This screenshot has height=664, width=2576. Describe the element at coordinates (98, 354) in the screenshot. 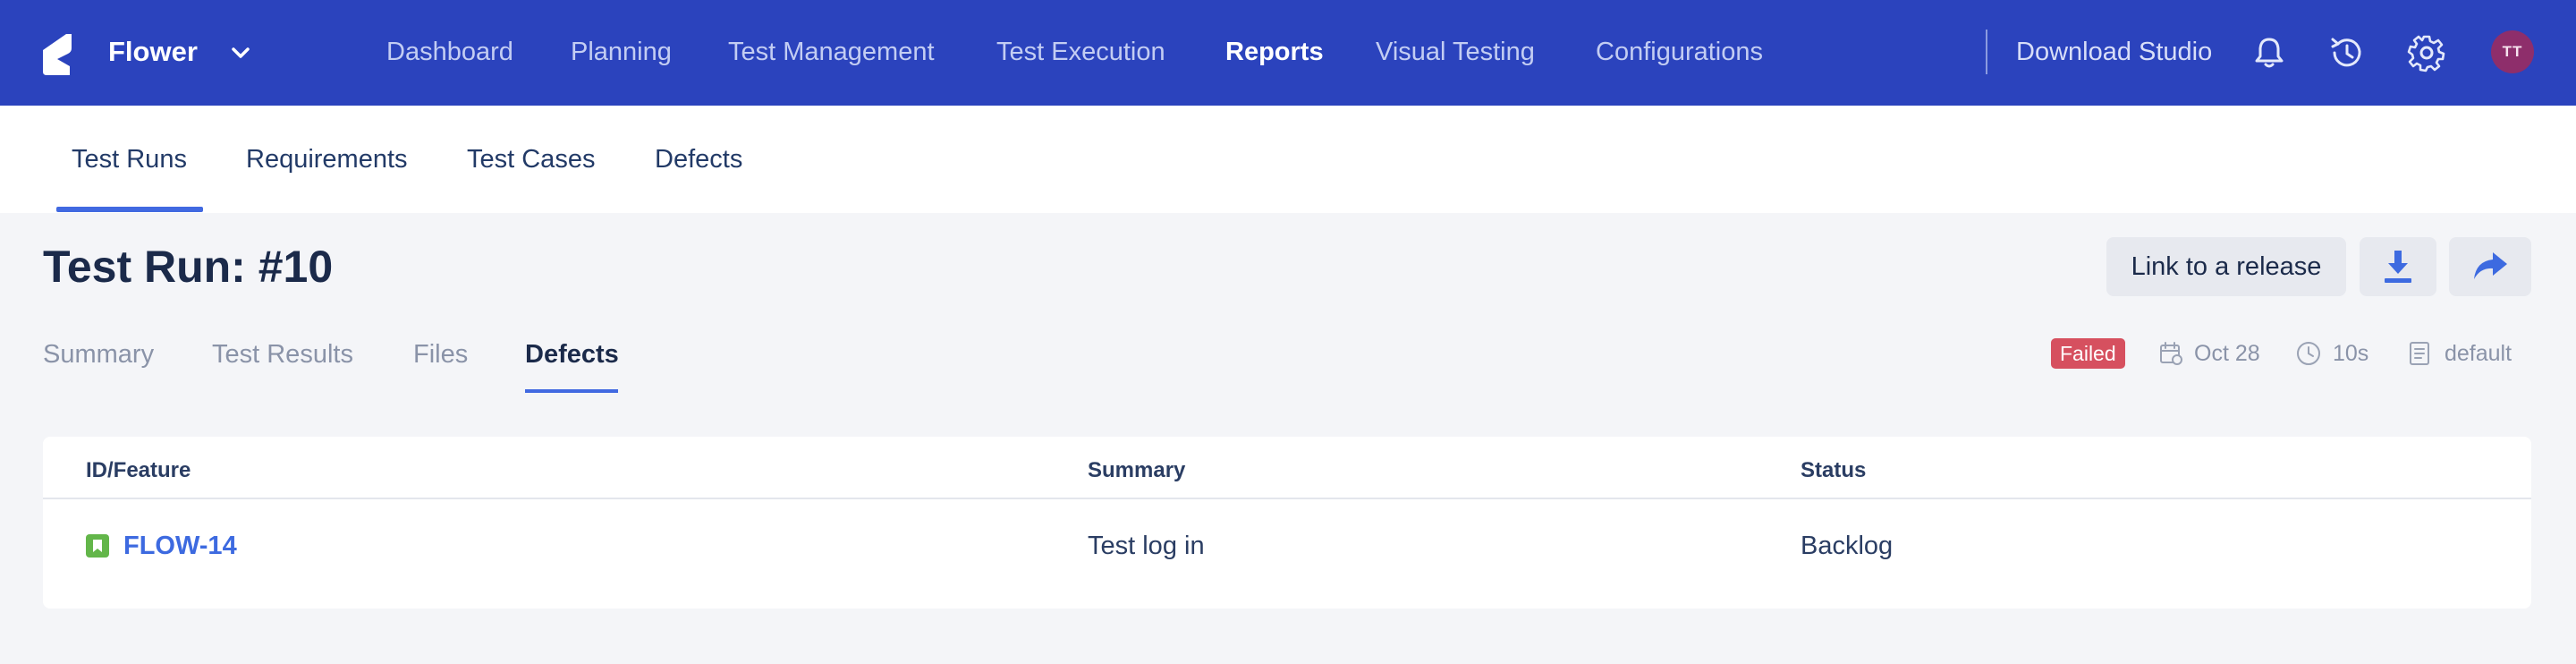

I see `tab-summary: Summary` at that location.